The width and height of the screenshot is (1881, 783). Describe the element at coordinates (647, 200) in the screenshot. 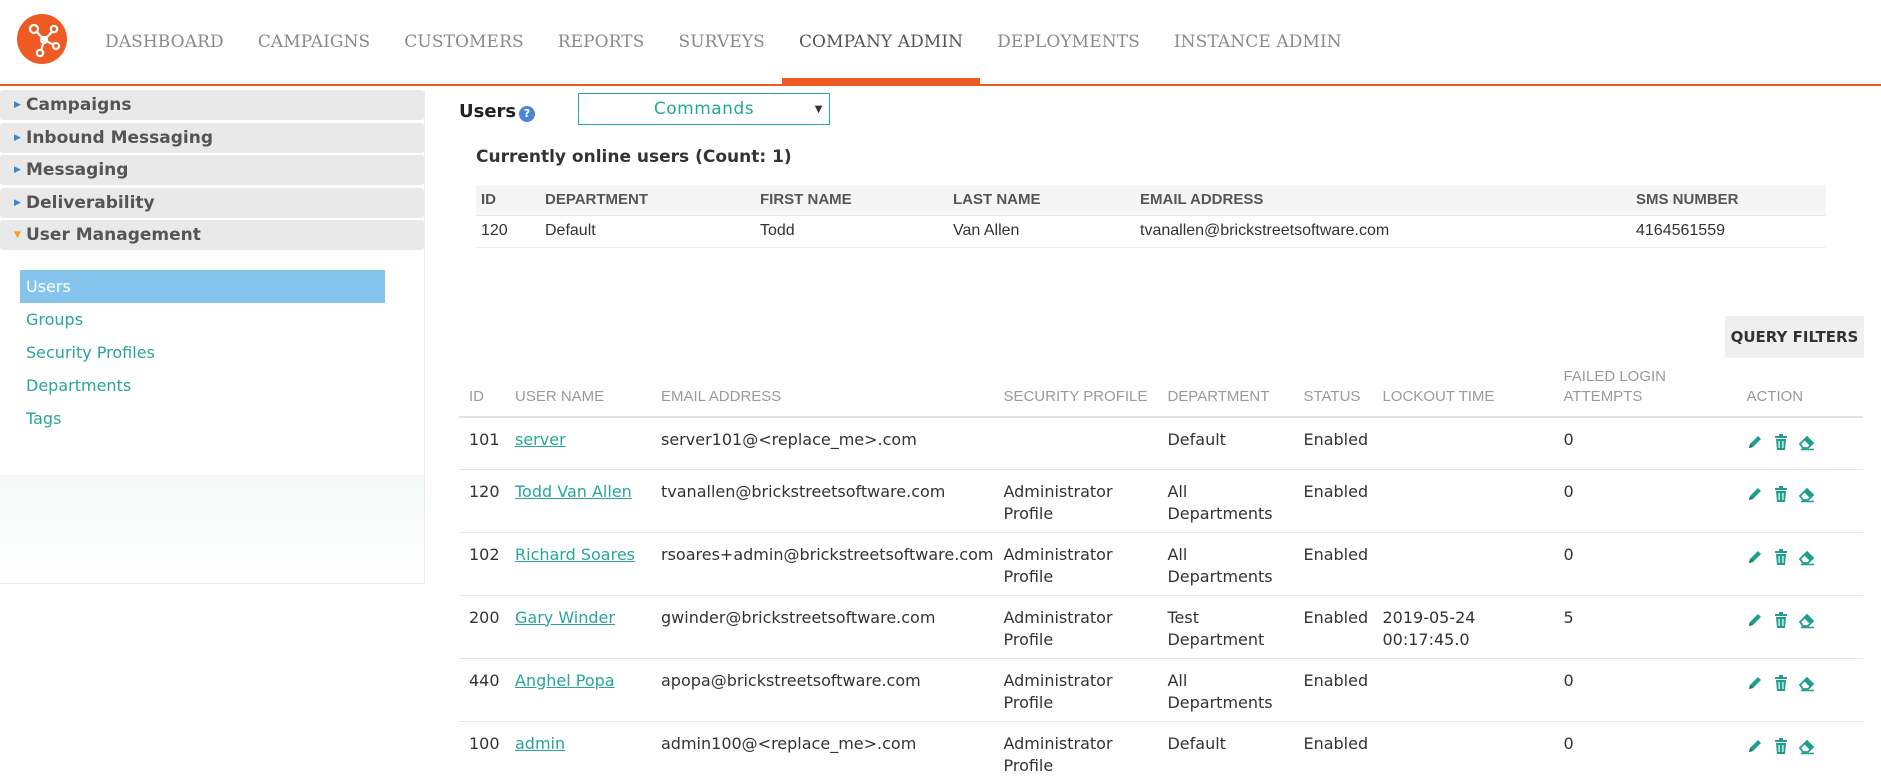

I see `online-col-department: DEPARTMENT` at that location.